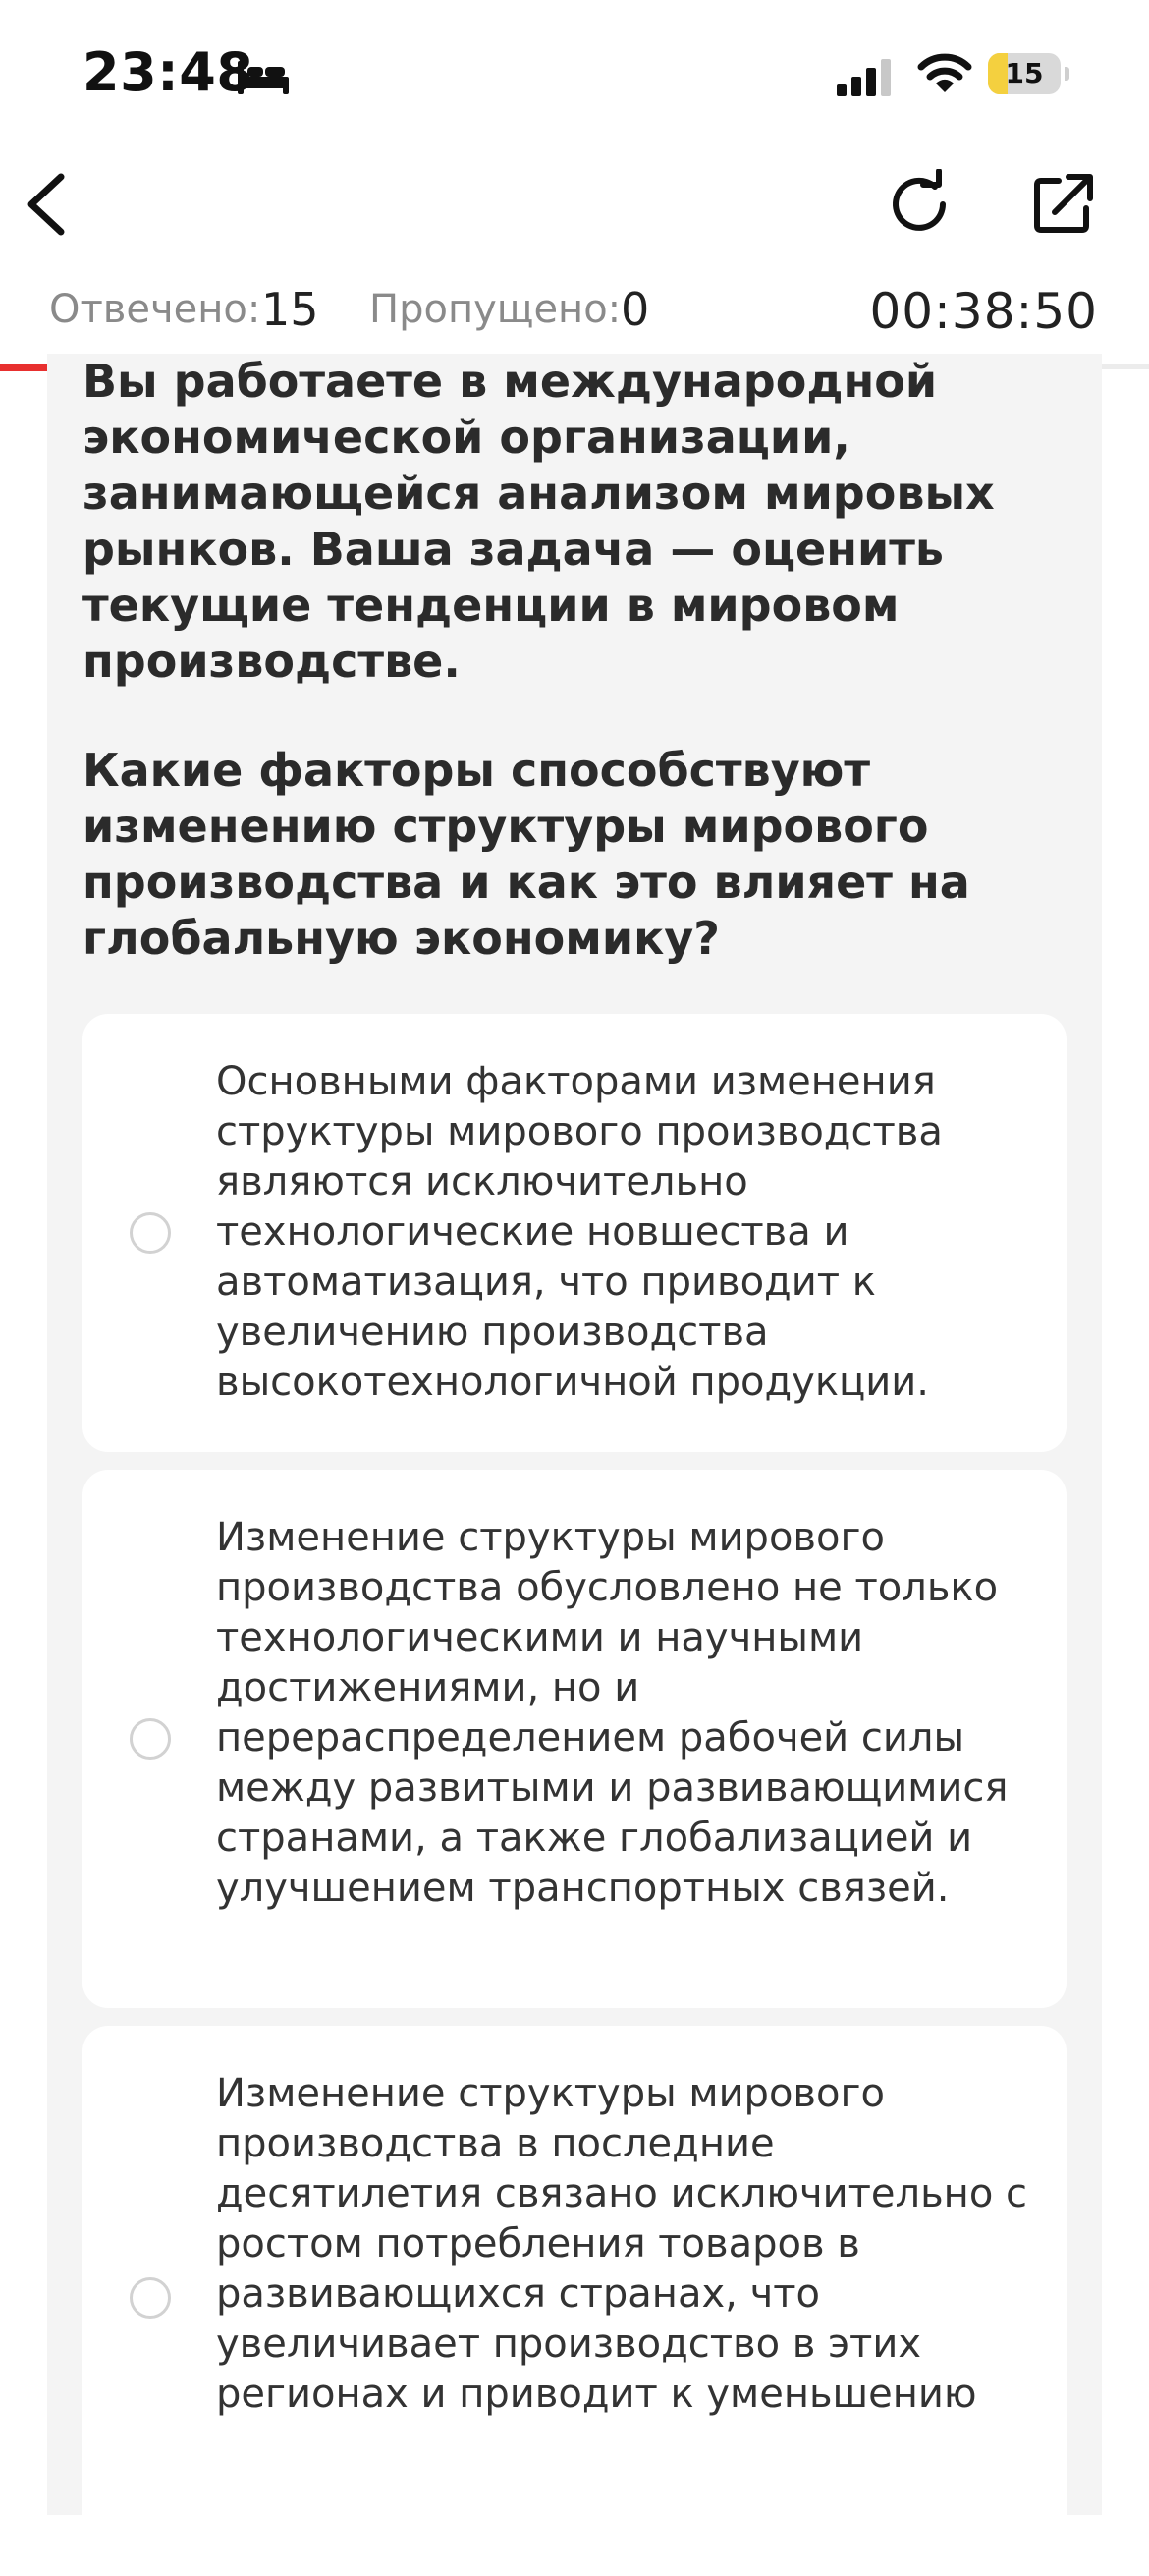 This screenshot has height=2576, width=1149. What do you see at coordinates (864, 77) in the screenshot?
I see `signal-icon` at bounding box center [864, 77].